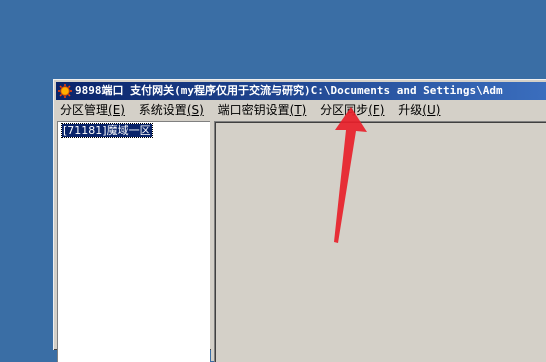 Image resolution: width=546 pixels, height=362 pixels. What do you see at coordinates (65, 91) in the screenshot?
I see `app-icon` at bounding box center [65, 91].